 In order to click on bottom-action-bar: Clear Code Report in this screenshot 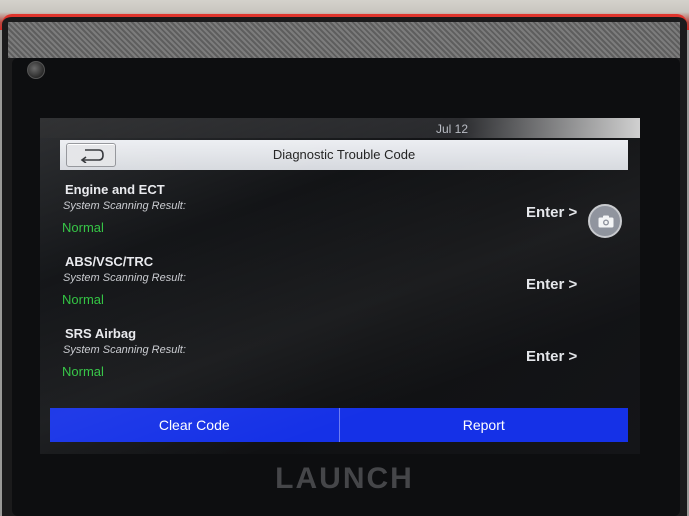, I will do `click(339, 425)`.